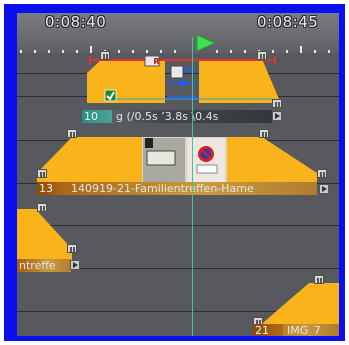  Describe the element at coordinates (268, 330) in the screenshot. I see `clip-21-number: 21` at that location.